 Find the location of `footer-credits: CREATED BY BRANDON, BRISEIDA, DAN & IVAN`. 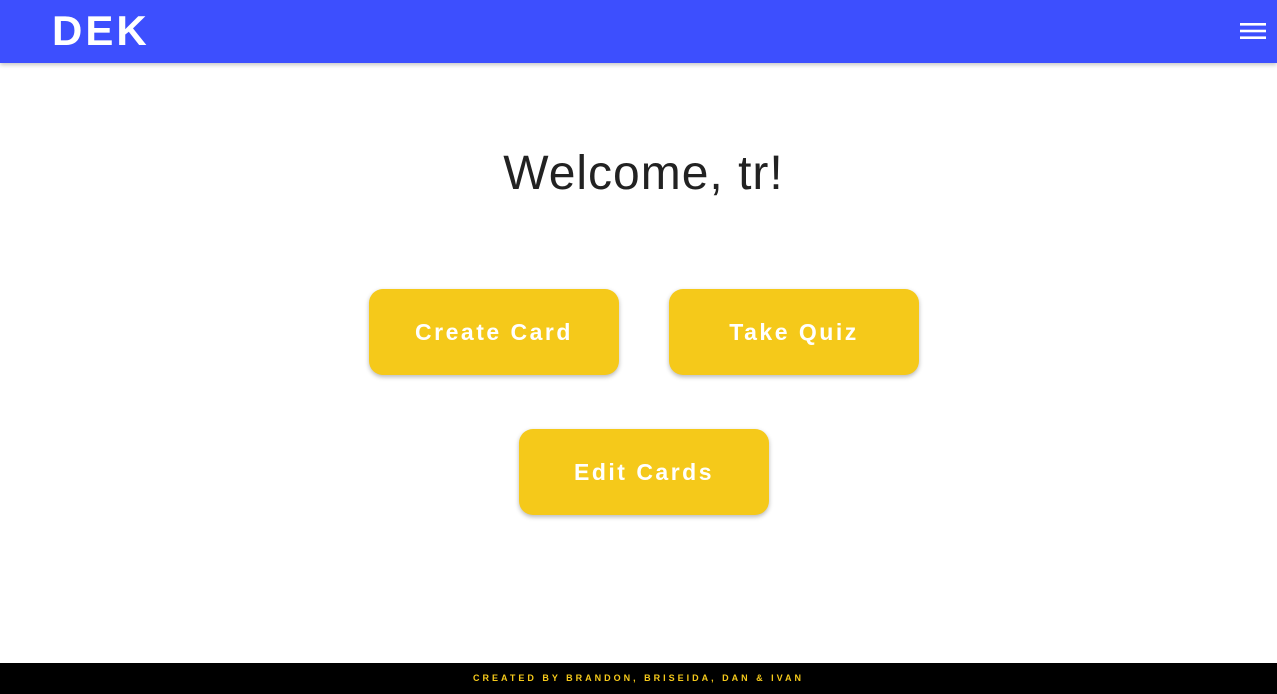

footer-credits: CREATED BY BRANDON, BRISEIDA, DAN & IVAN is located at coordinates (638, 678).